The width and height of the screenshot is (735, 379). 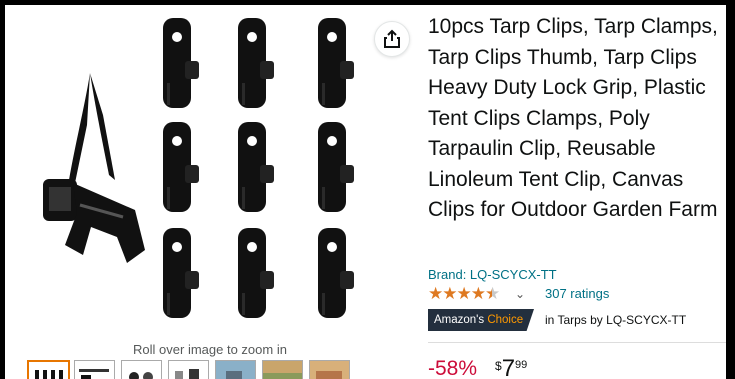 I want to click on ratings-count-link: 307 ratings, so click(x=577, y=293).